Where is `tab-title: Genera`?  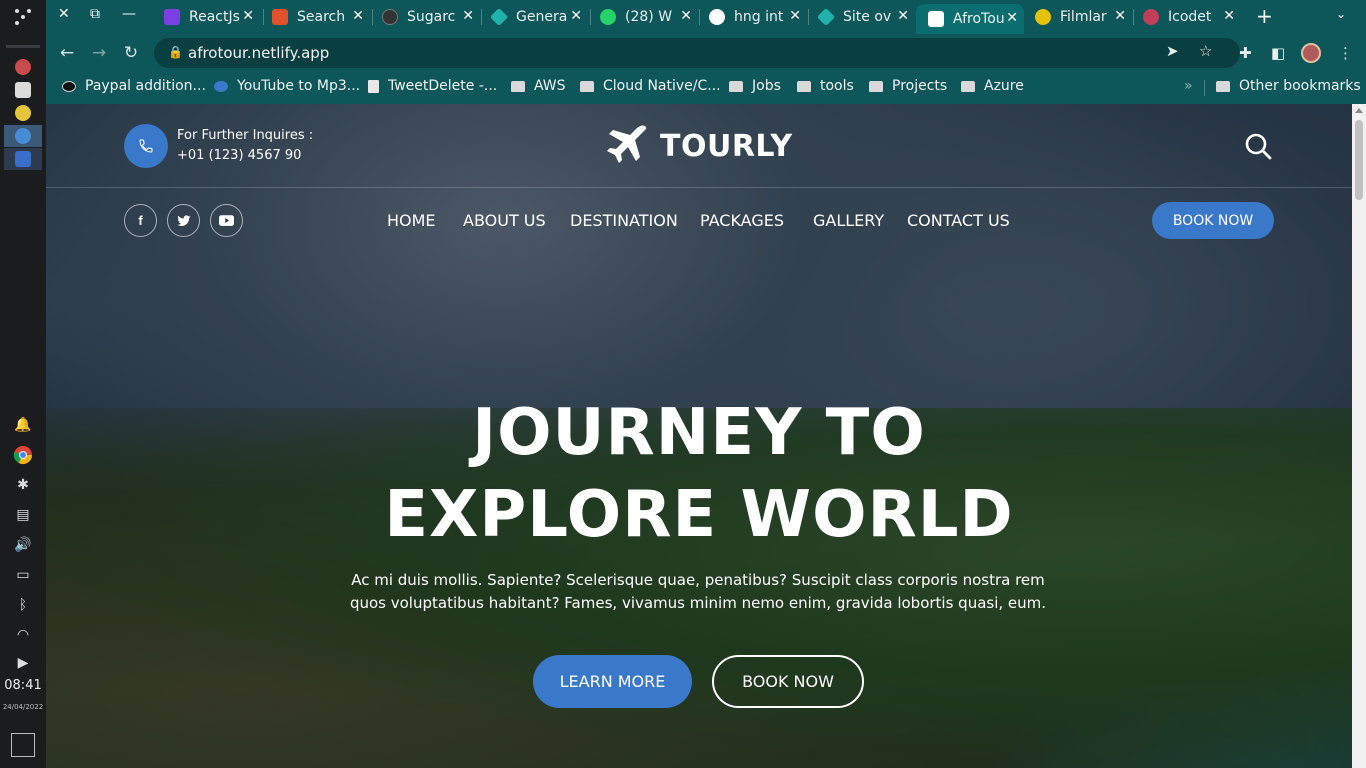
tab-title: Genera is located at coordinates (542, 17).